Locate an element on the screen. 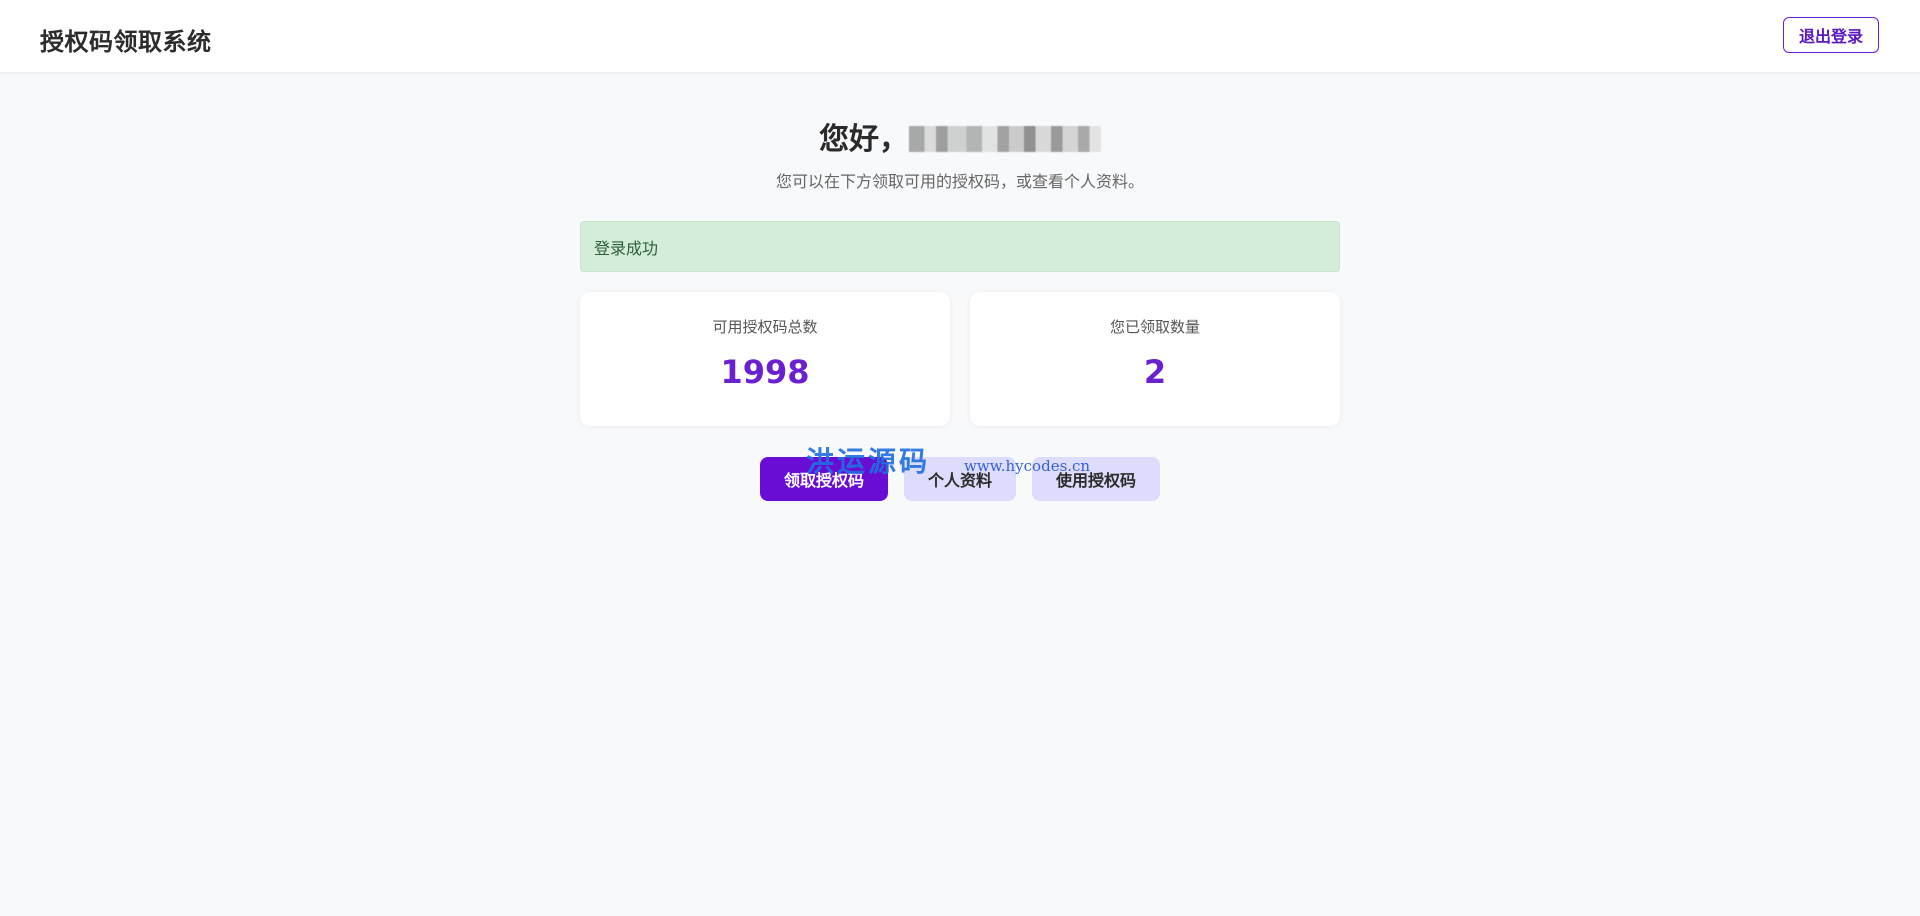  alert-message: 登录成功 is located at coordinates (626, 248).